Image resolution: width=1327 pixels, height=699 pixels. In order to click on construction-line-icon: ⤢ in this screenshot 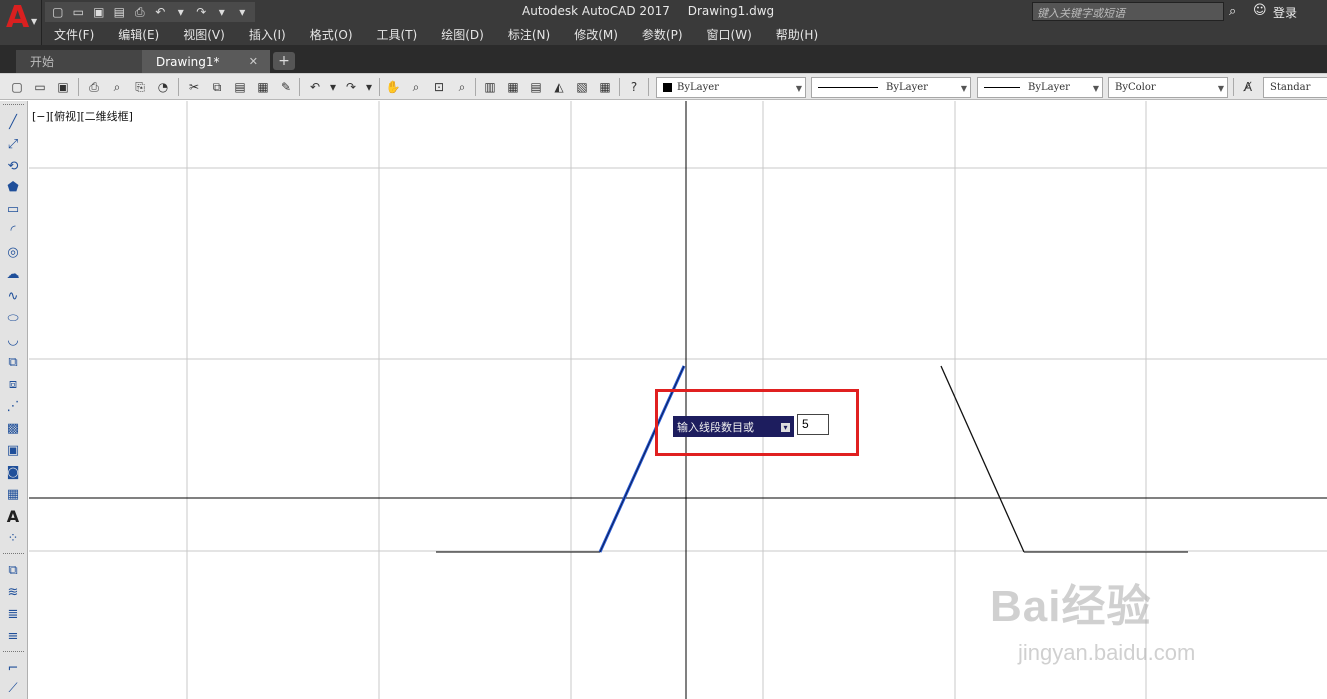, I will do `click(13, 144)`.